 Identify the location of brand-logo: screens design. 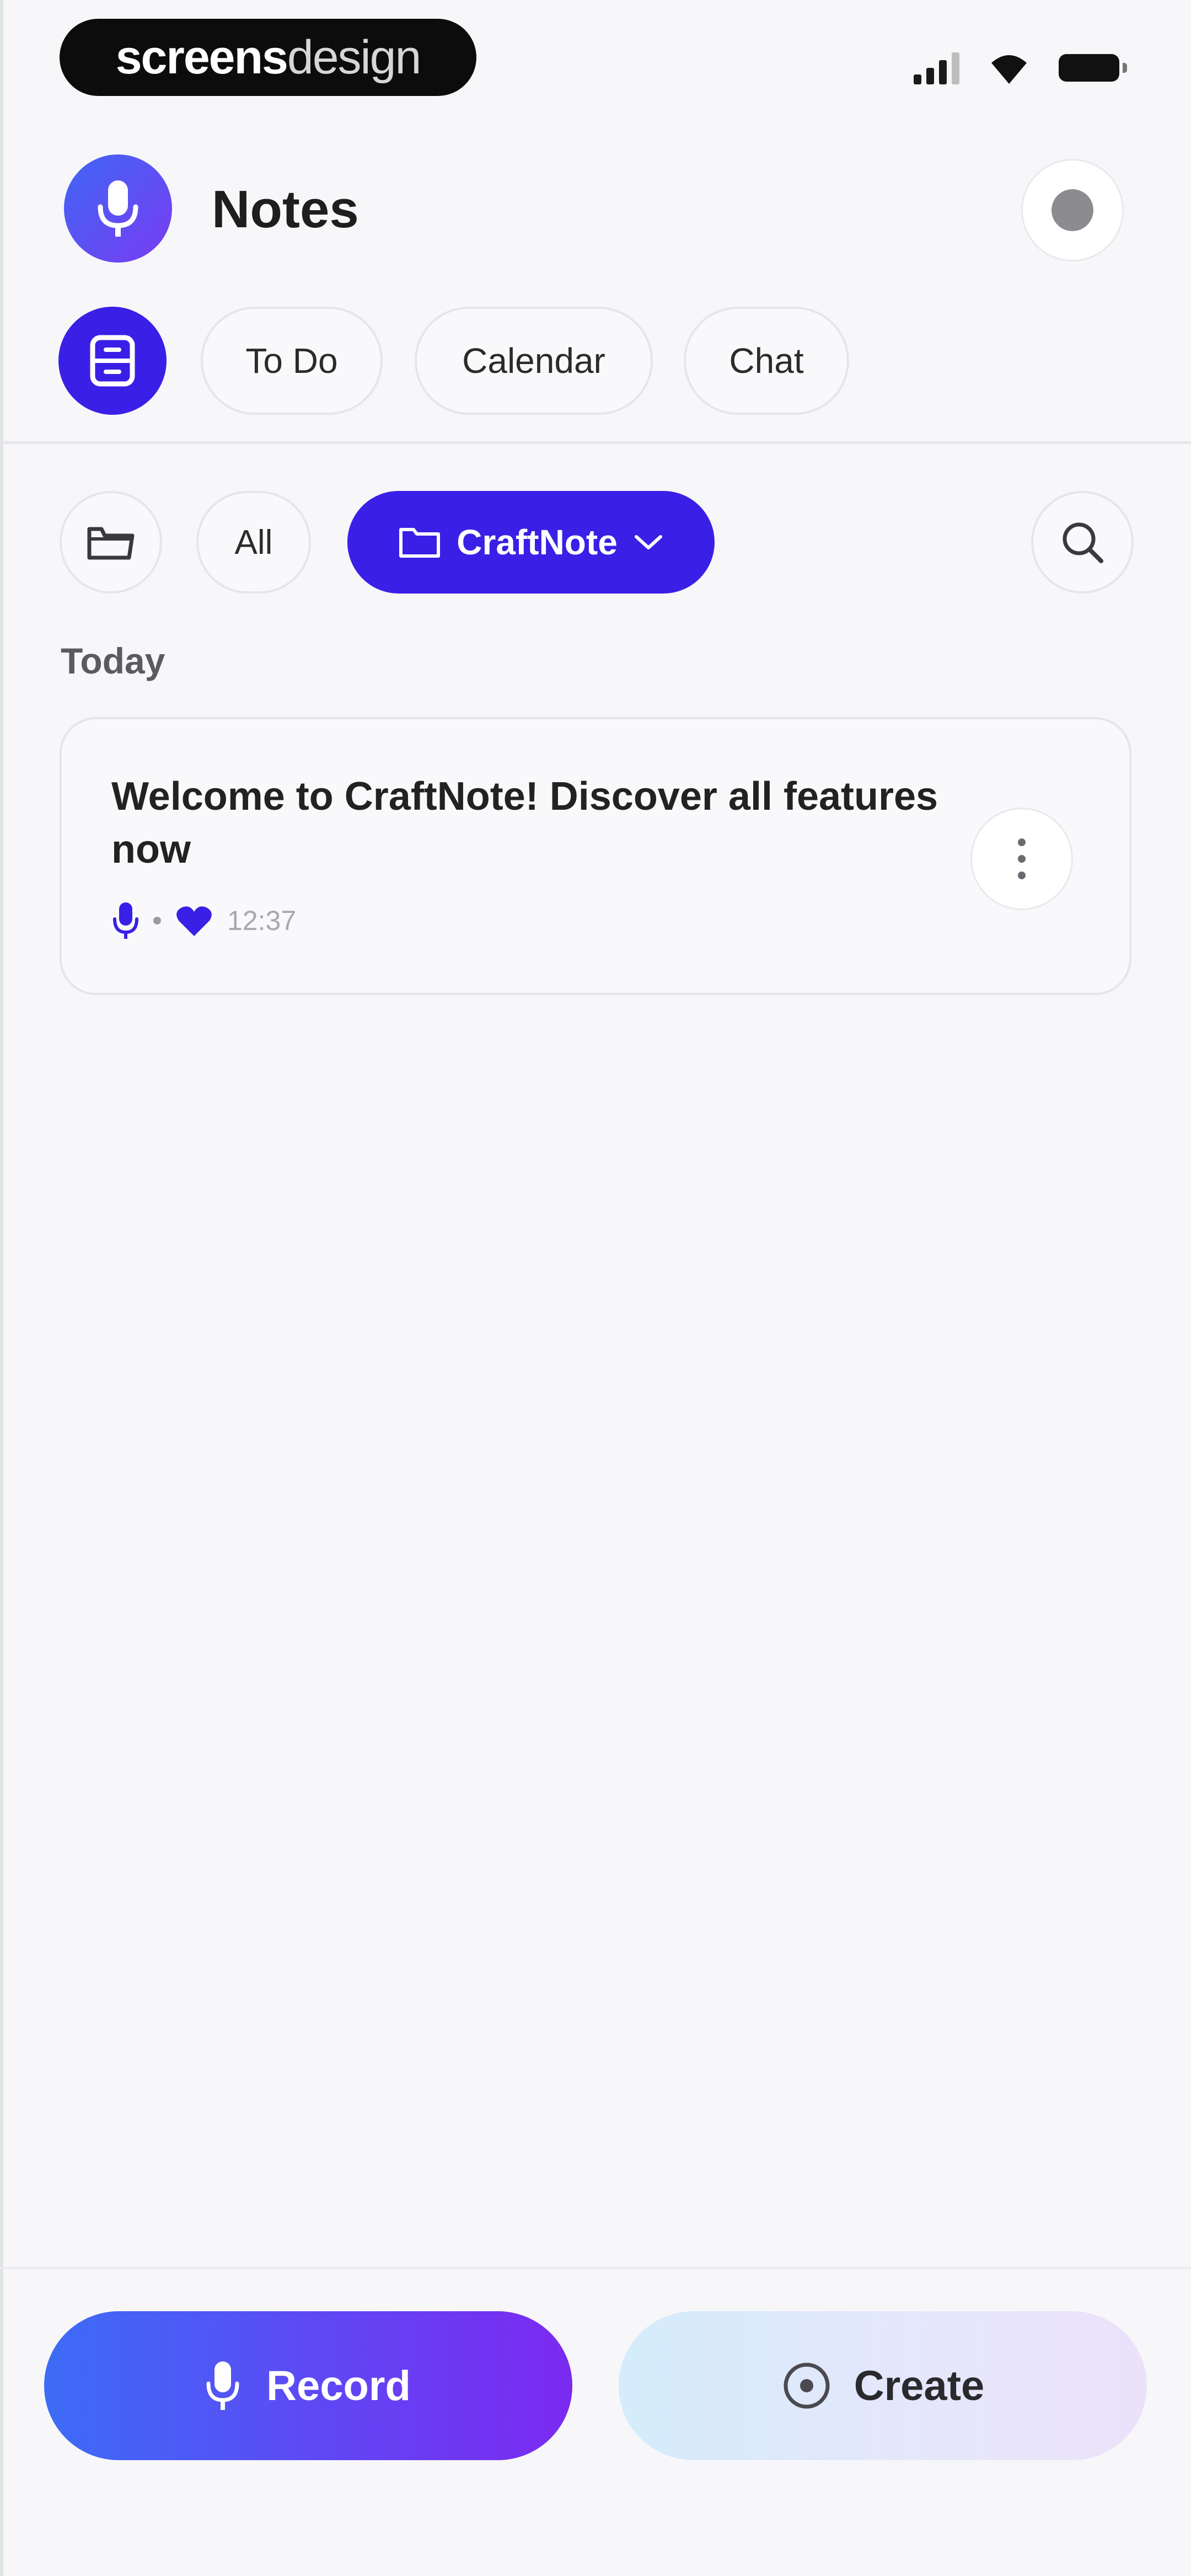
(268, 57).